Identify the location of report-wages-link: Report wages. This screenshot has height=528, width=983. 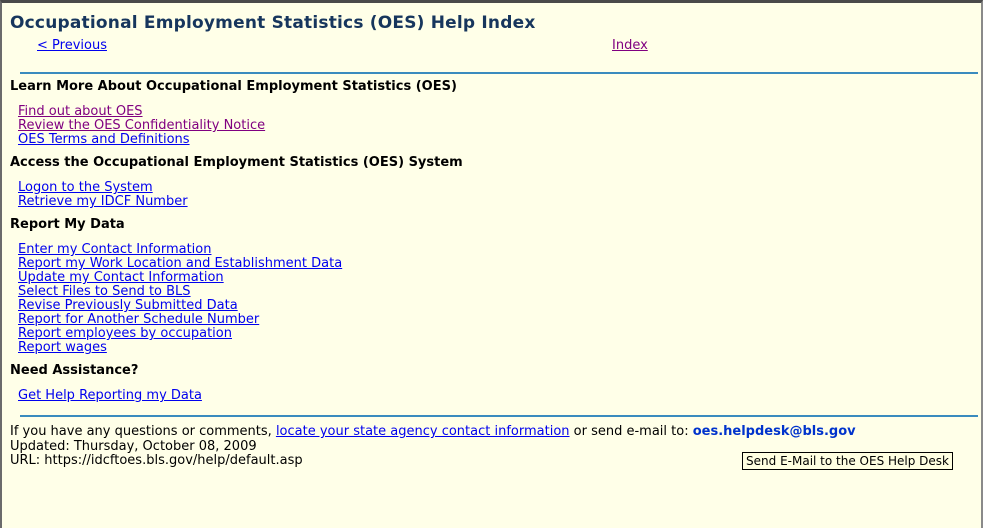
(62, 348).